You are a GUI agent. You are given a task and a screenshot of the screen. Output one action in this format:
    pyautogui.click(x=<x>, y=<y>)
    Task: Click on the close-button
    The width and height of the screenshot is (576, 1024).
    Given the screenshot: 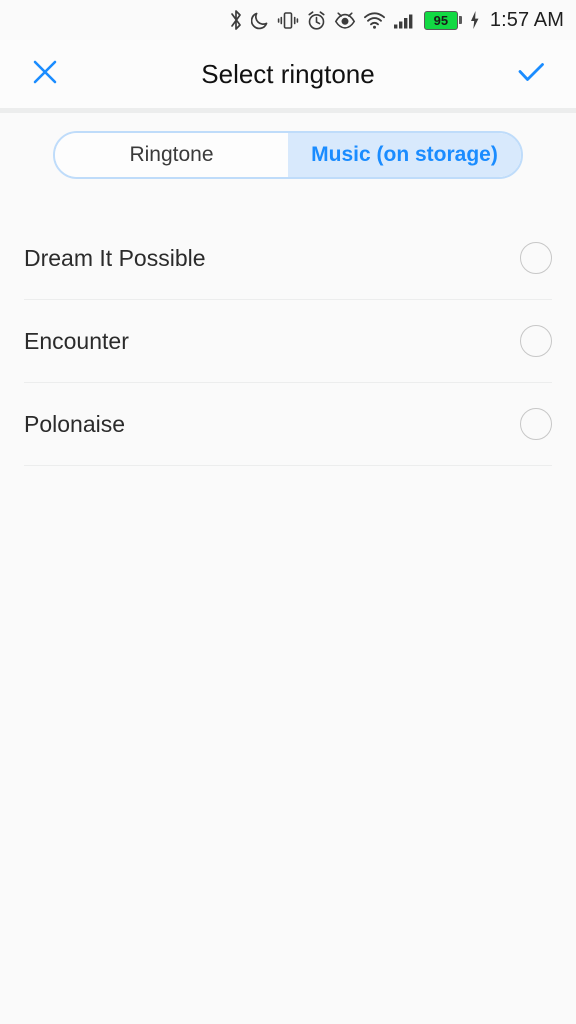 What is the action you would take?
    pyautogui.click(x=45, y=74)
    